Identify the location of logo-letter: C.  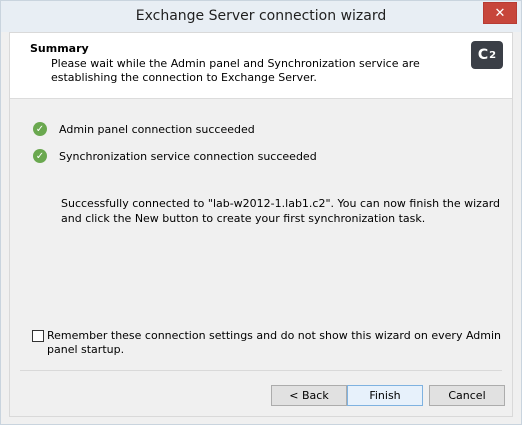
(483, 55).